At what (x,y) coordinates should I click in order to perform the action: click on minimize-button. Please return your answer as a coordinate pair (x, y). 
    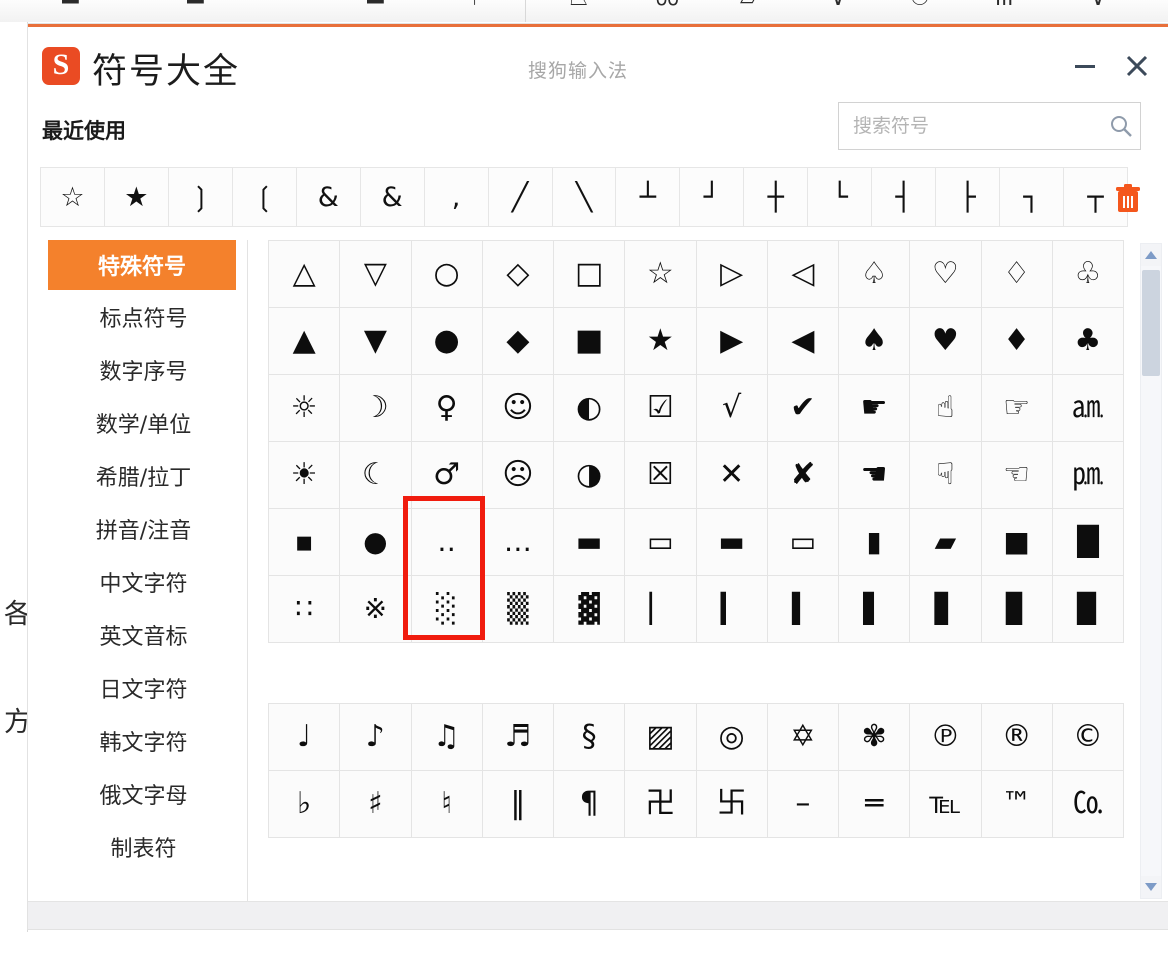
    Looking at the image, I should click on (1085, 66).